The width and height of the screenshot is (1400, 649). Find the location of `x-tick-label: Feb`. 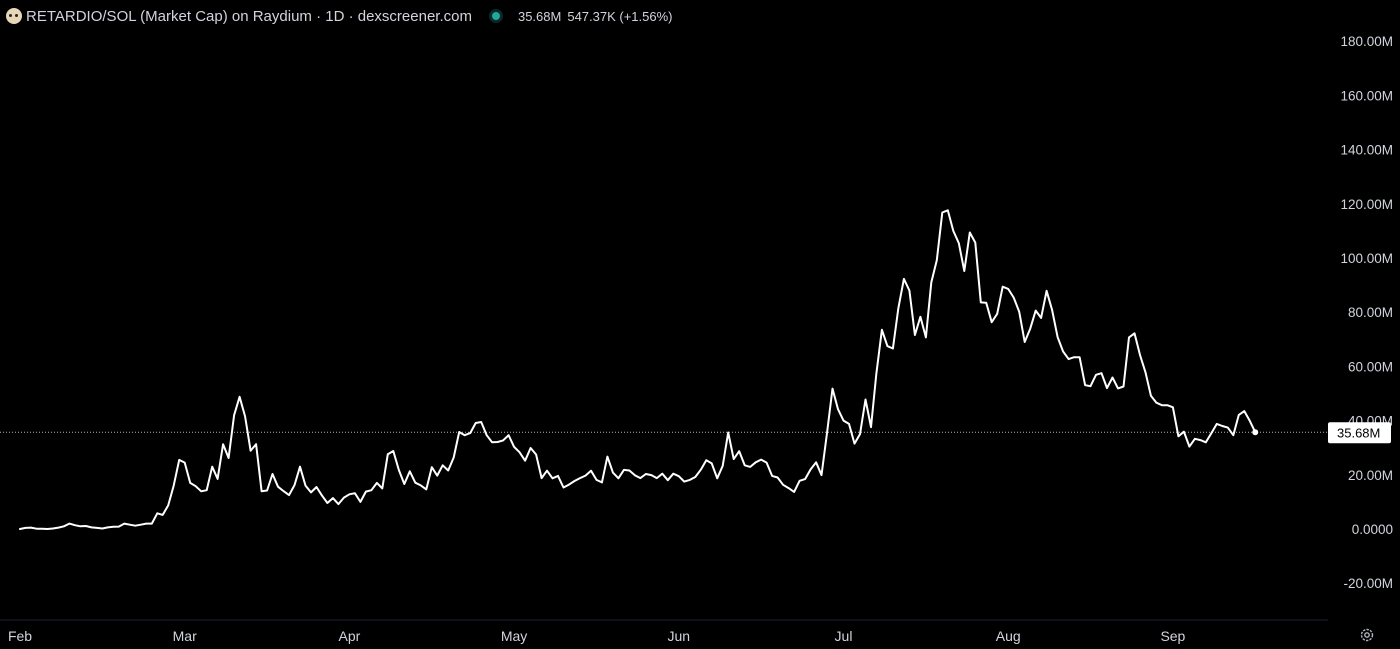

x-tick-label: Feb is located at coordinates (20, 636).